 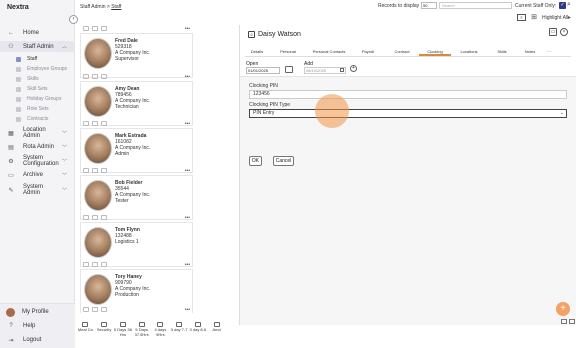 What do you see at coordinates (257, 51) in the screenshot?
I see `tab-details: Details` at bounding box center [257, 51].